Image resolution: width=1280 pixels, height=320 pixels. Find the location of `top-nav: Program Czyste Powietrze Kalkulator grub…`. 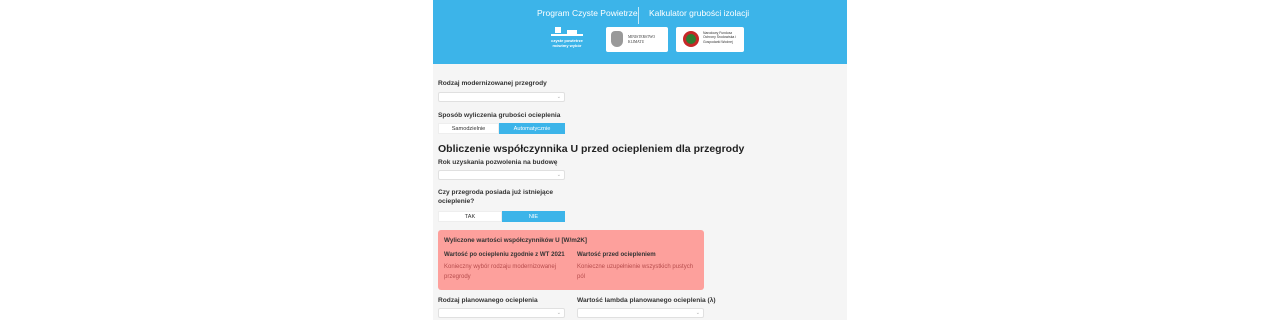

top-nav: Program Czyste Powietrze Kalkulator grub… is located at coordinates (640, 16).